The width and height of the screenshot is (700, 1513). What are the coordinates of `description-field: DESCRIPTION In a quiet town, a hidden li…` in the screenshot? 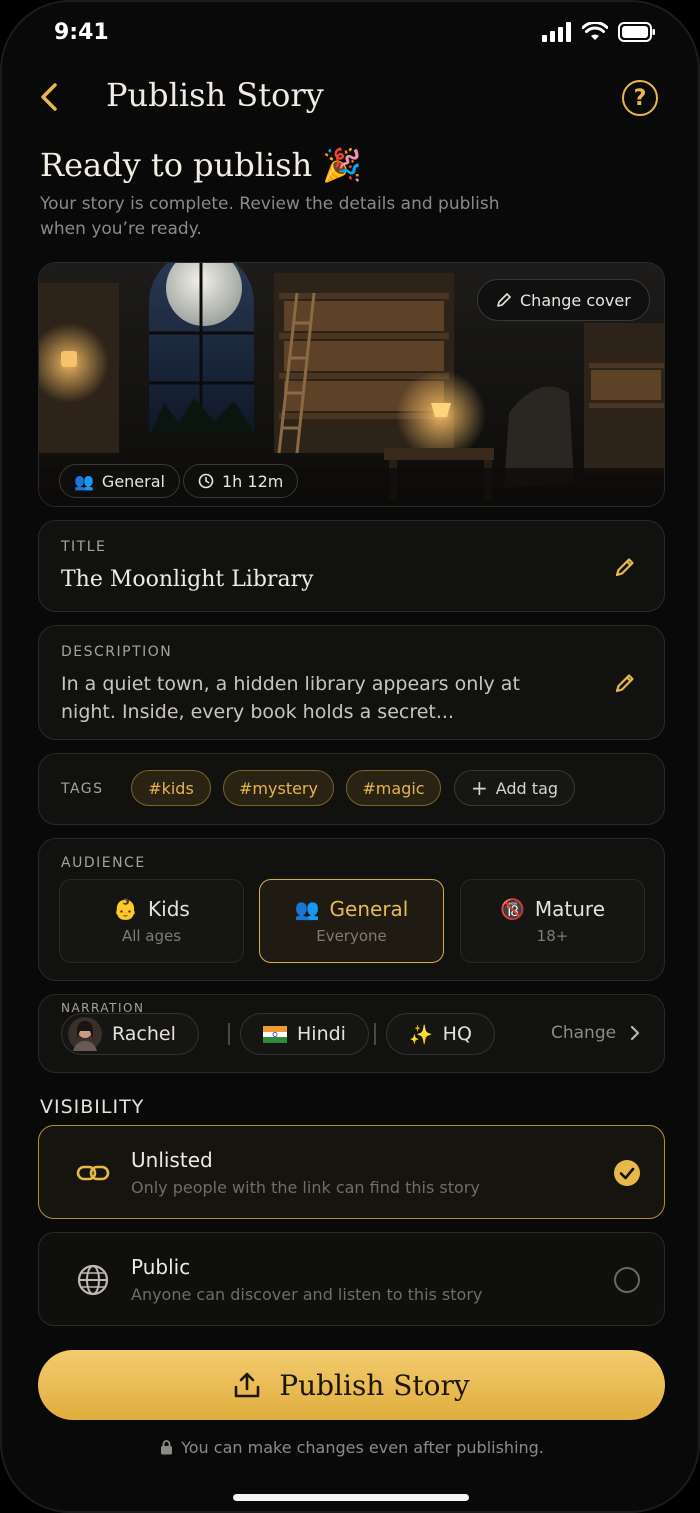 It's located at (351, 682).